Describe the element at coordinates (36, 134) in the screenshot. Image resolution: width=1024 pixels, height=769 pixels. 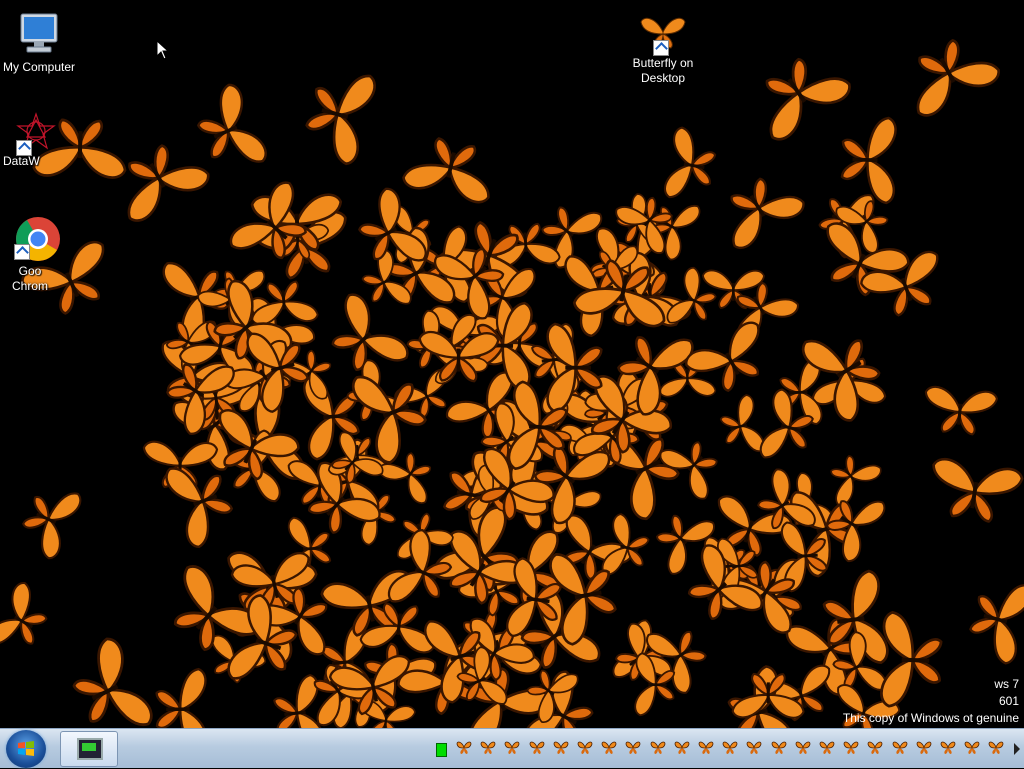
I see `datawave-icon` at that location.